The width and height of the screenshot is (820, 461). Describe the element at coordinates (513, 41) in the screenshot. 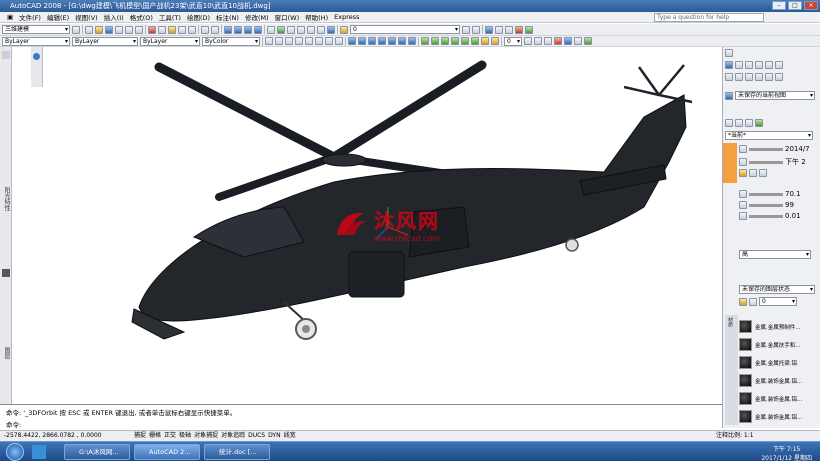

I see `small-dropdown: 0` at that location.